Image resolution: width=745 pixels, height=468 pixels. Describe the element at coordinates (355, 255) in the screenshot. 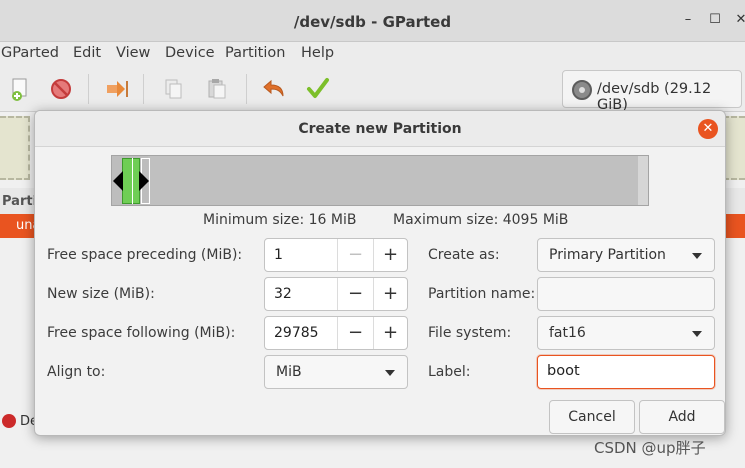

I see `free-space-preceding-decrement-button: −` at that location.